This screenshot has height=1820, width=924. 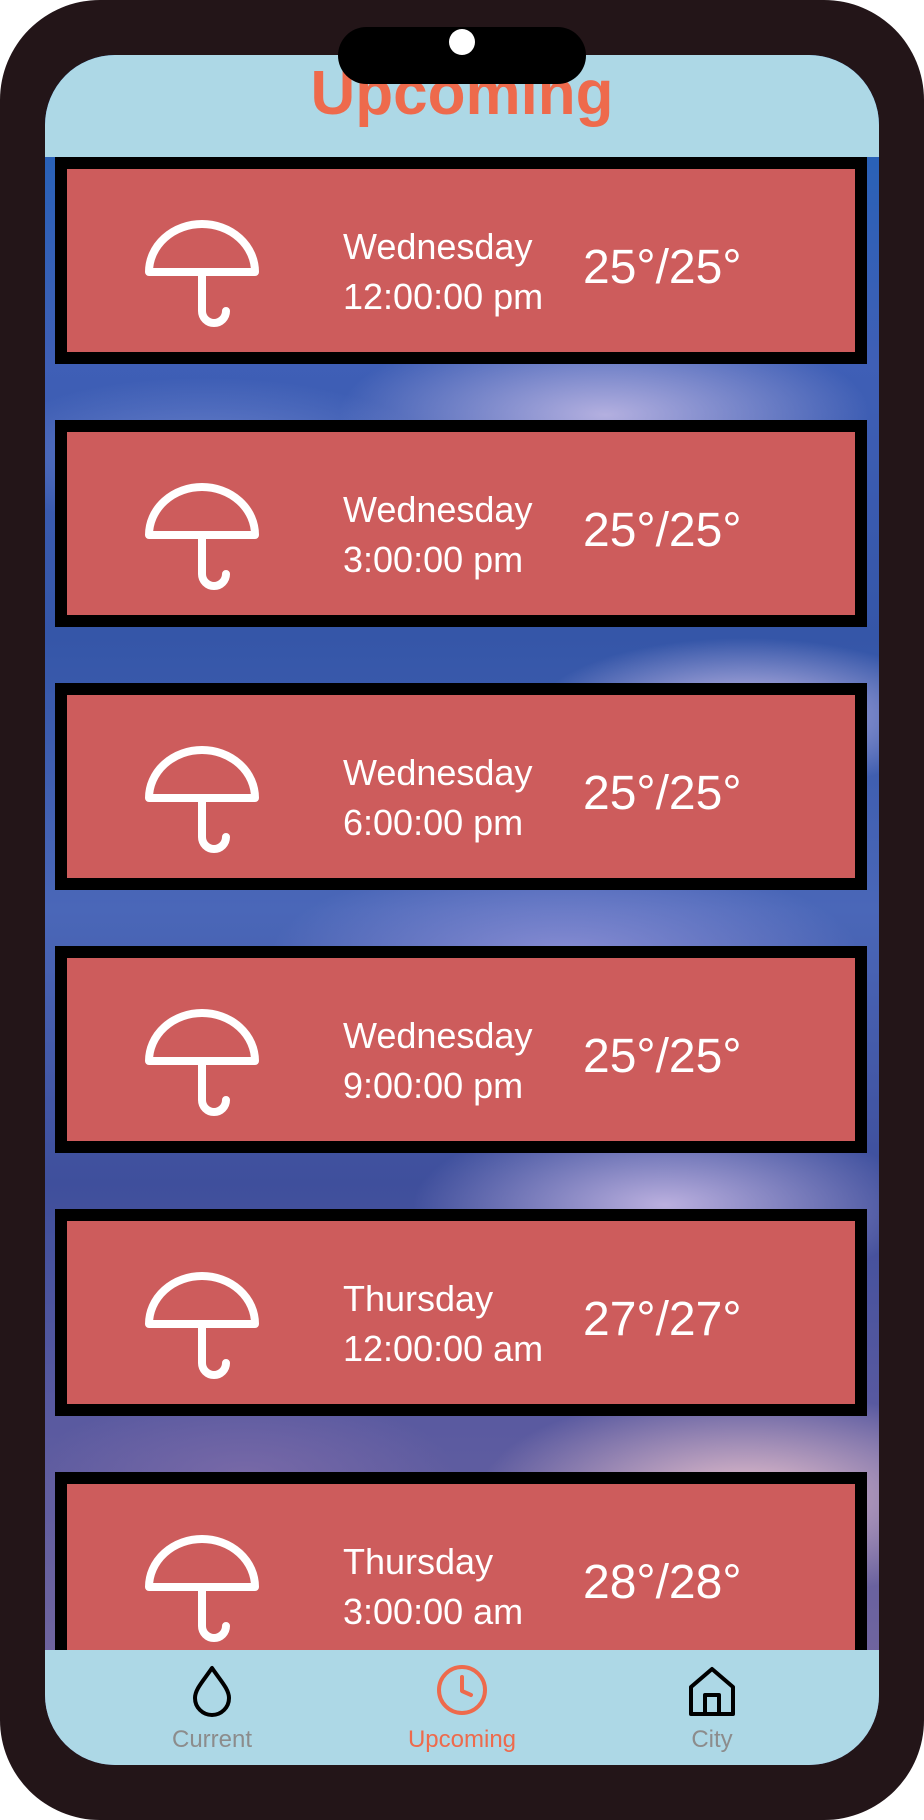 I want to click on forecast-card: Wednesday 6:00:00 pm 25°/25°, so click(x=461, y=786).